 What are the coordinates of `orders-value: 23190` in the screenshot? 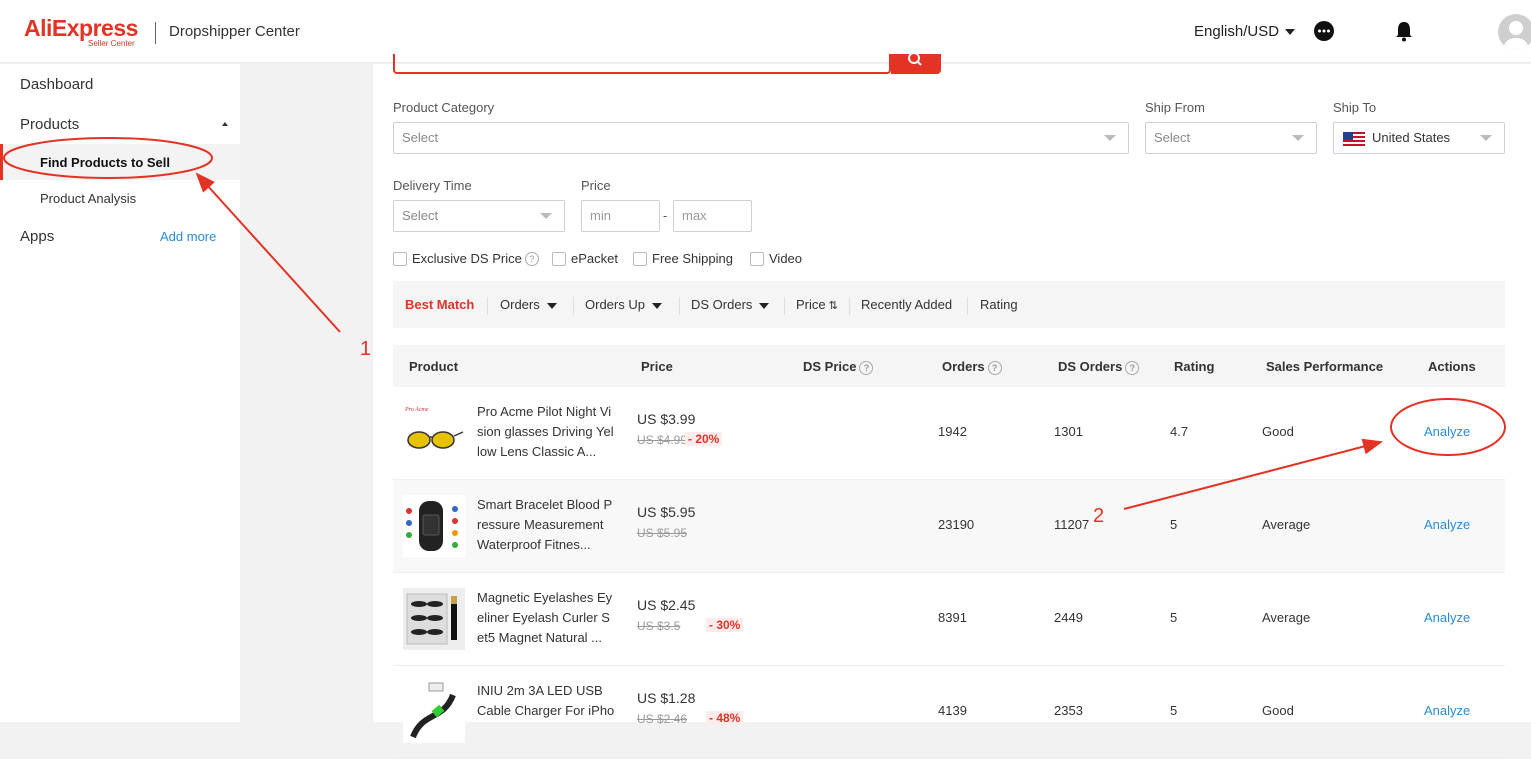 It's located at (956, 524).